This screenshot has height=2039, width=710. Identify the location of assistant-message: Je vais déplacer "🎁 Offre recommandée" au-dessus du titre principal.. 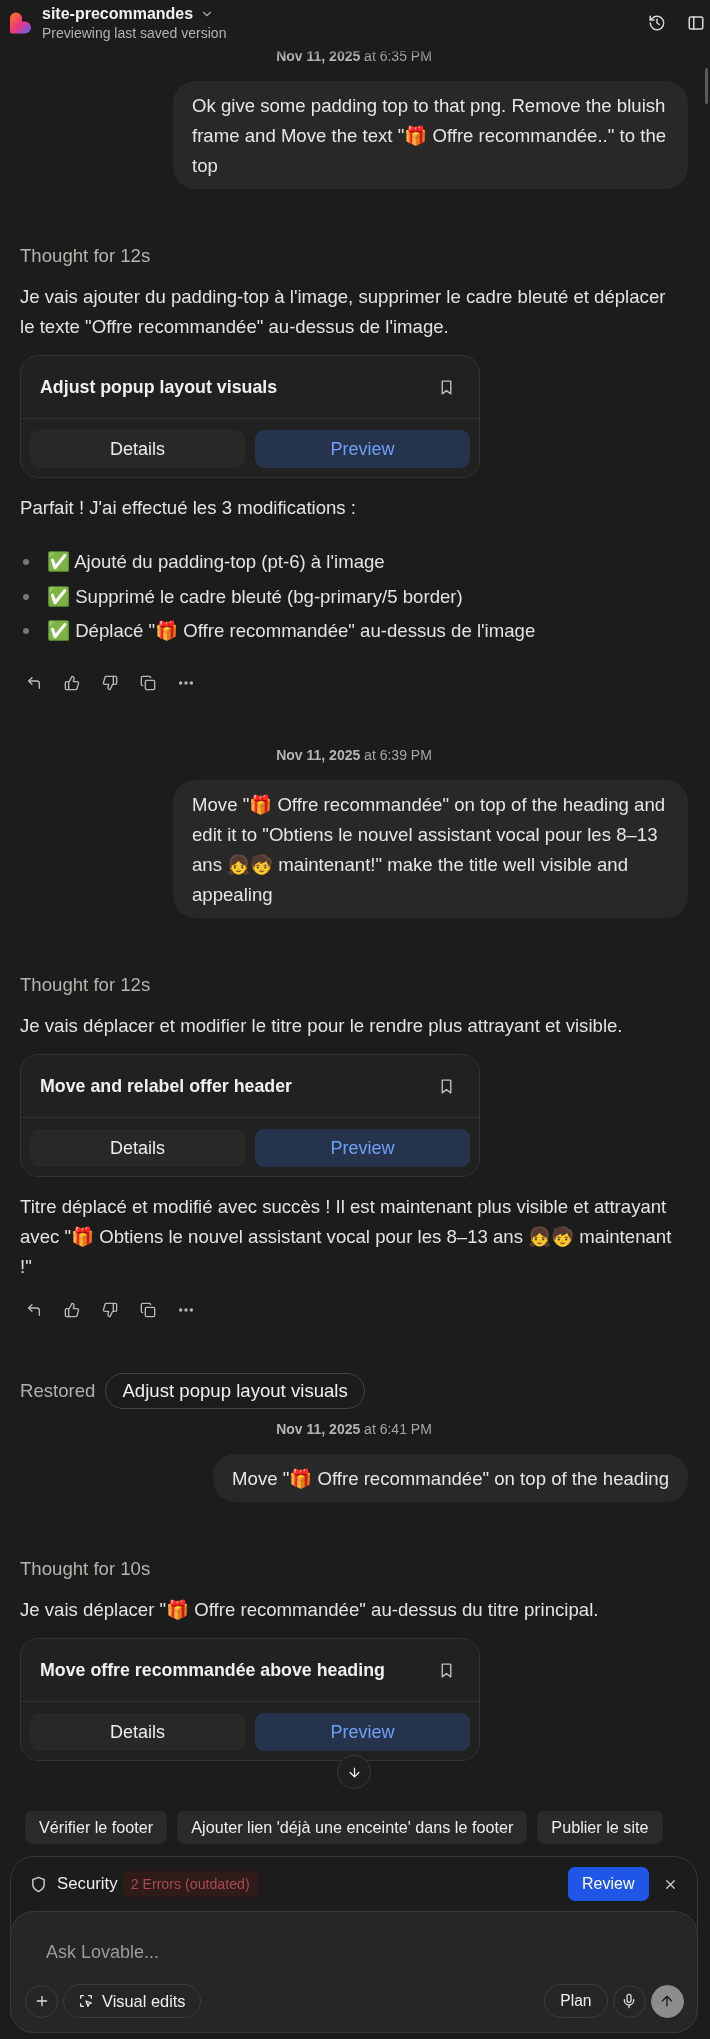
(310, 1610).